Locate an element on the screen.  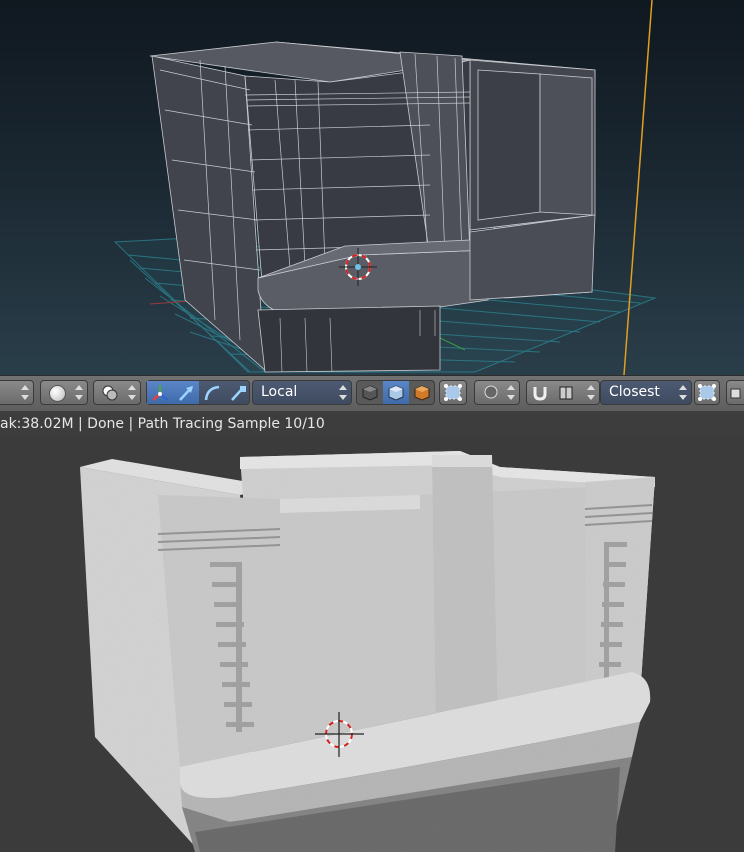
rendered-shading-button is located at coordinates (422, 392).